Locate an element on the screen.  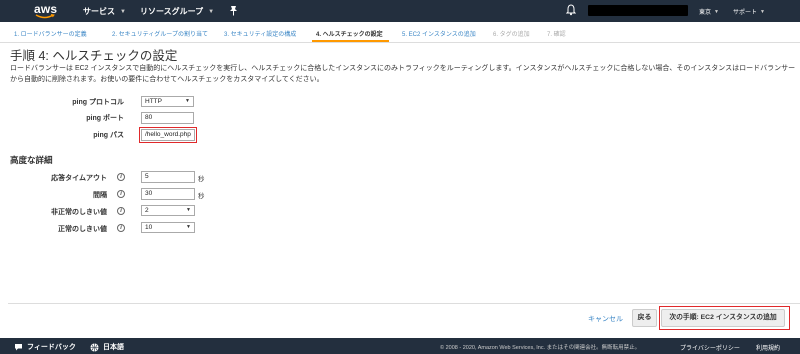
bell-icon is located at coordinates (571, 10).